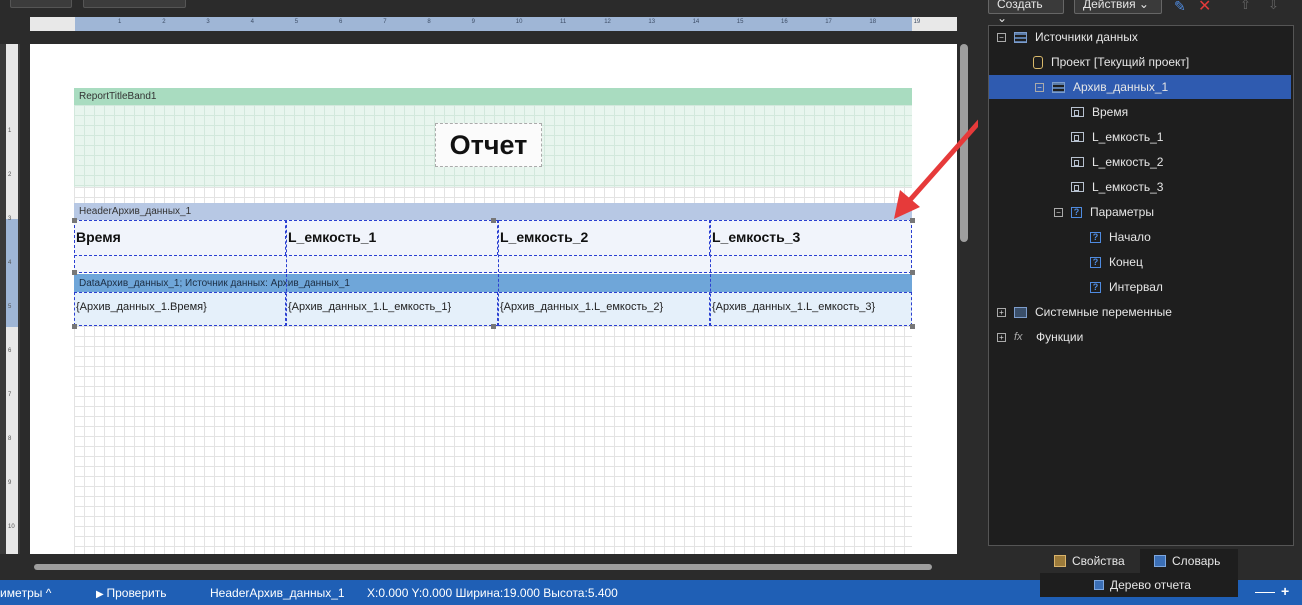  Describe the element at coordinates (487, 8) in the screenshot. I see `top-toolbar` at that location.